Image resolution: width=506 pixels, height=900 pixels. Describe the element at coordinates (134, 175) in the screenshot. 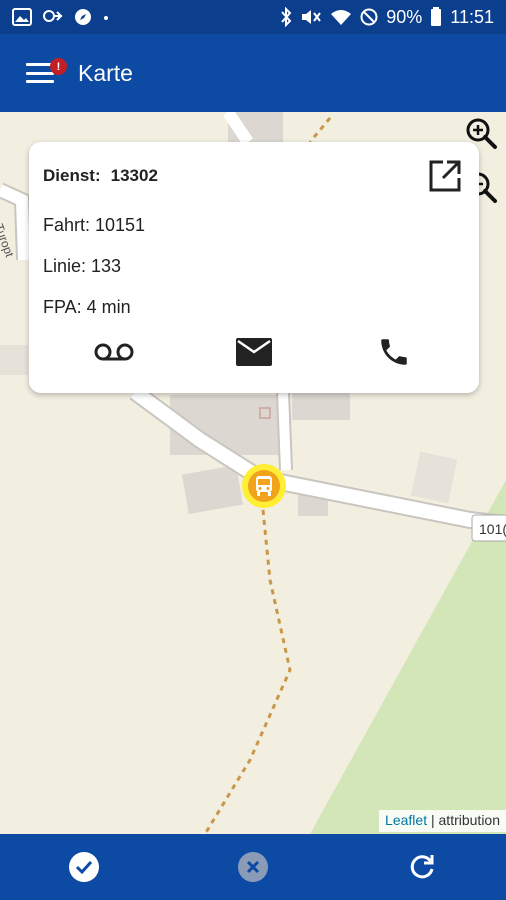

I see `dienst-value: 13302` at that location.